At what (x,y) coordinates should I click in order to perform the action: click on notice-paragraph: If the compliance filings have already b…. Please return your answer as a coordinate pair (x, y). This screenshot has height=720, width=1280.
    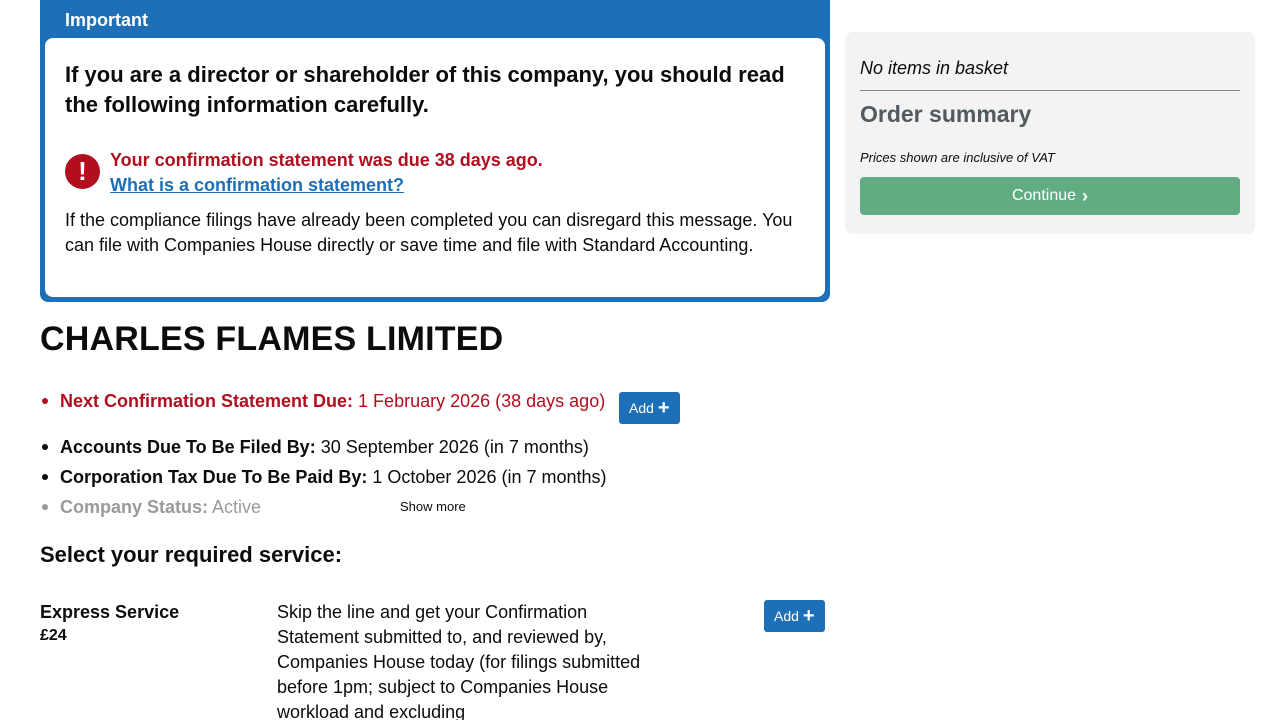
    Looking at the image, I should click on (429, 232).